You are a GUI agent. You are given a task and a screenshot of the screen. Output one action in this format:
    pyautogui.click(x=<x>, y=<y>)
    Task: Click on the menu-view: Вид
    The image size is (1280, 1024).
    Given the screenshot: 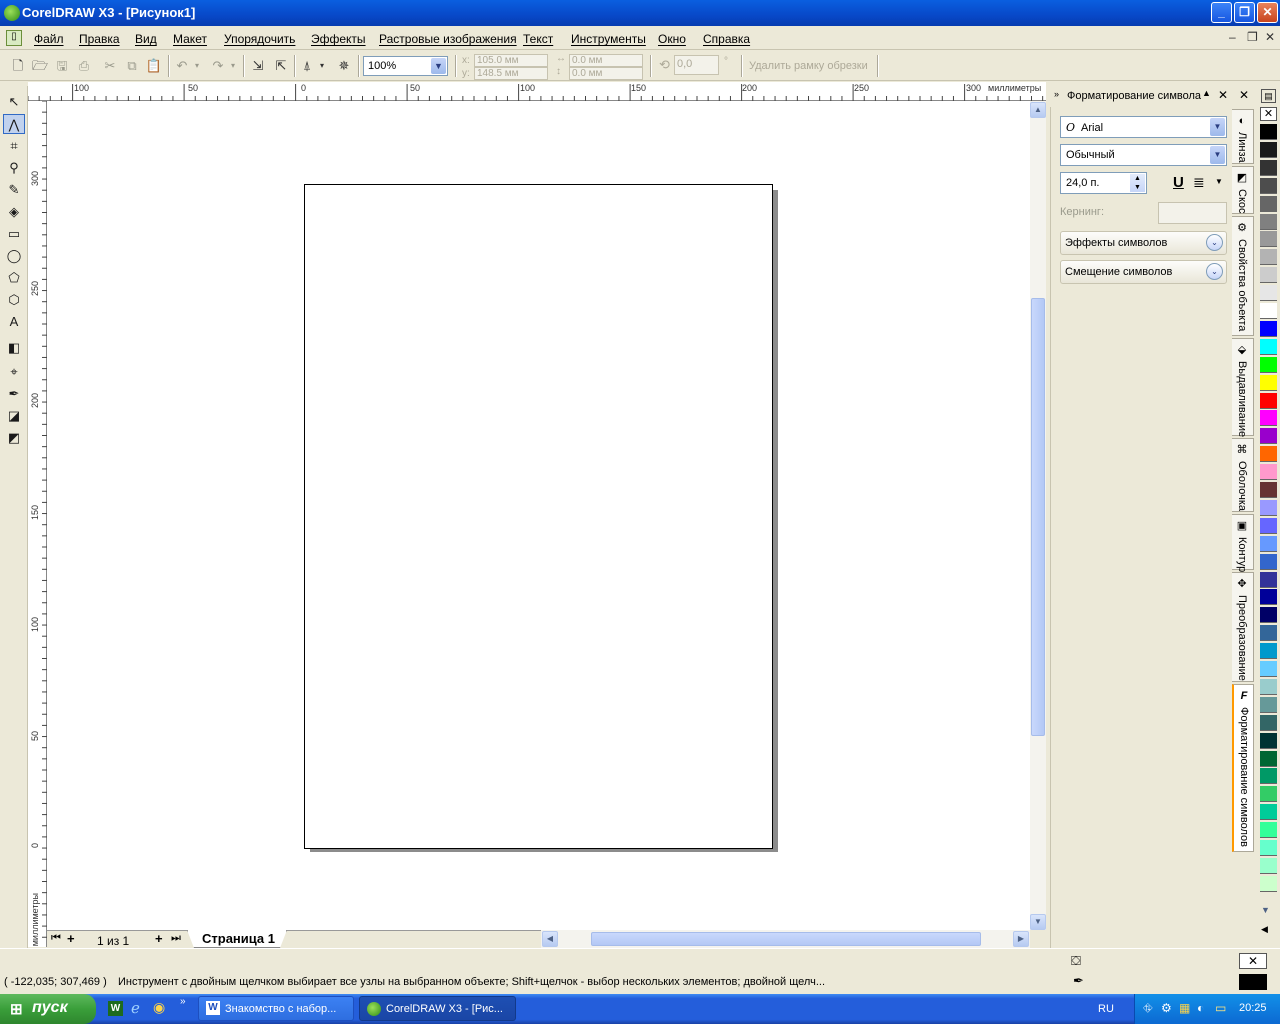 What is the action you would take?
    pyautogui.click(x=146, y=39)
    